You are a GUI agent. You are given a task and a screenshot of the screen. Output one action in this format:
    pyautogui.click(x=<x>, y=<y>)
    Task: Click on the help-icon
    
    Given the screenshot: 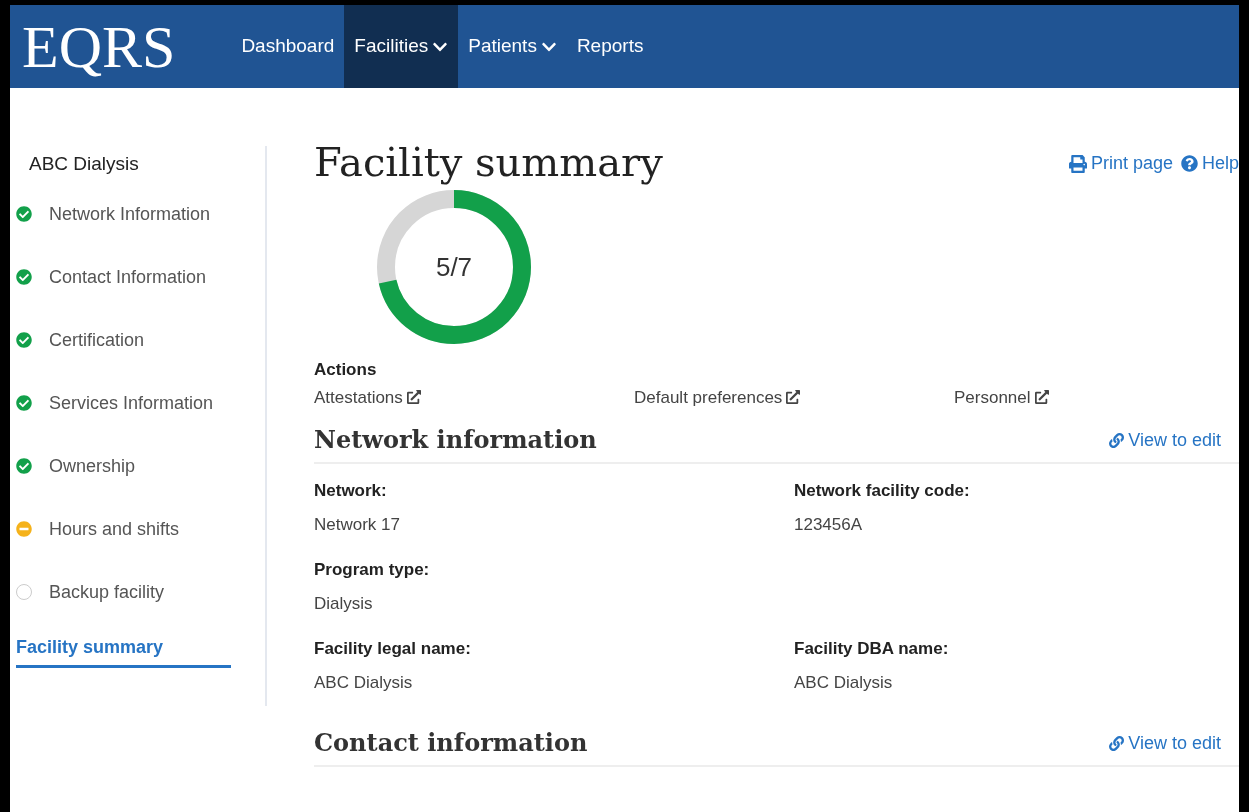 What is the action you would take?
    pyautogui.click(x=1189, y=163)
    